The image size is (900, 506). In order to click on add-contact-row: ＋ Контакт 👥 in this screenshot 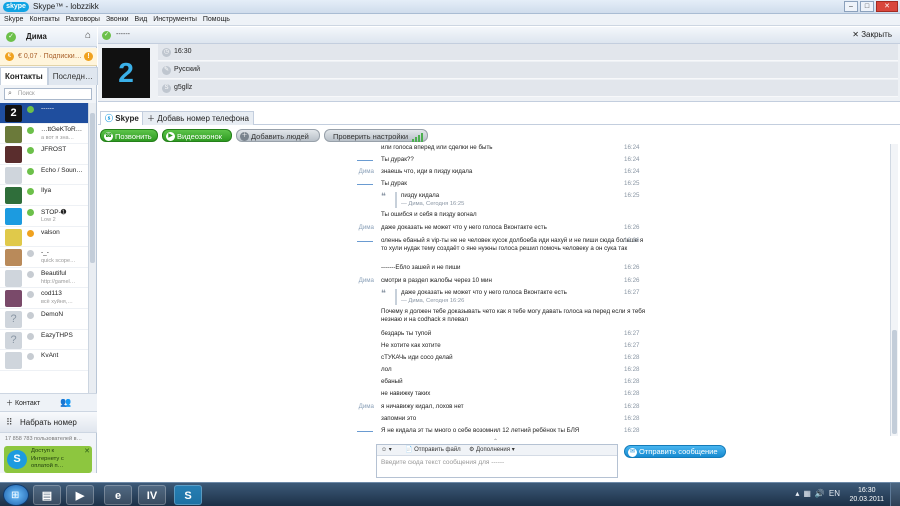, I will do `click(48, 402)`.